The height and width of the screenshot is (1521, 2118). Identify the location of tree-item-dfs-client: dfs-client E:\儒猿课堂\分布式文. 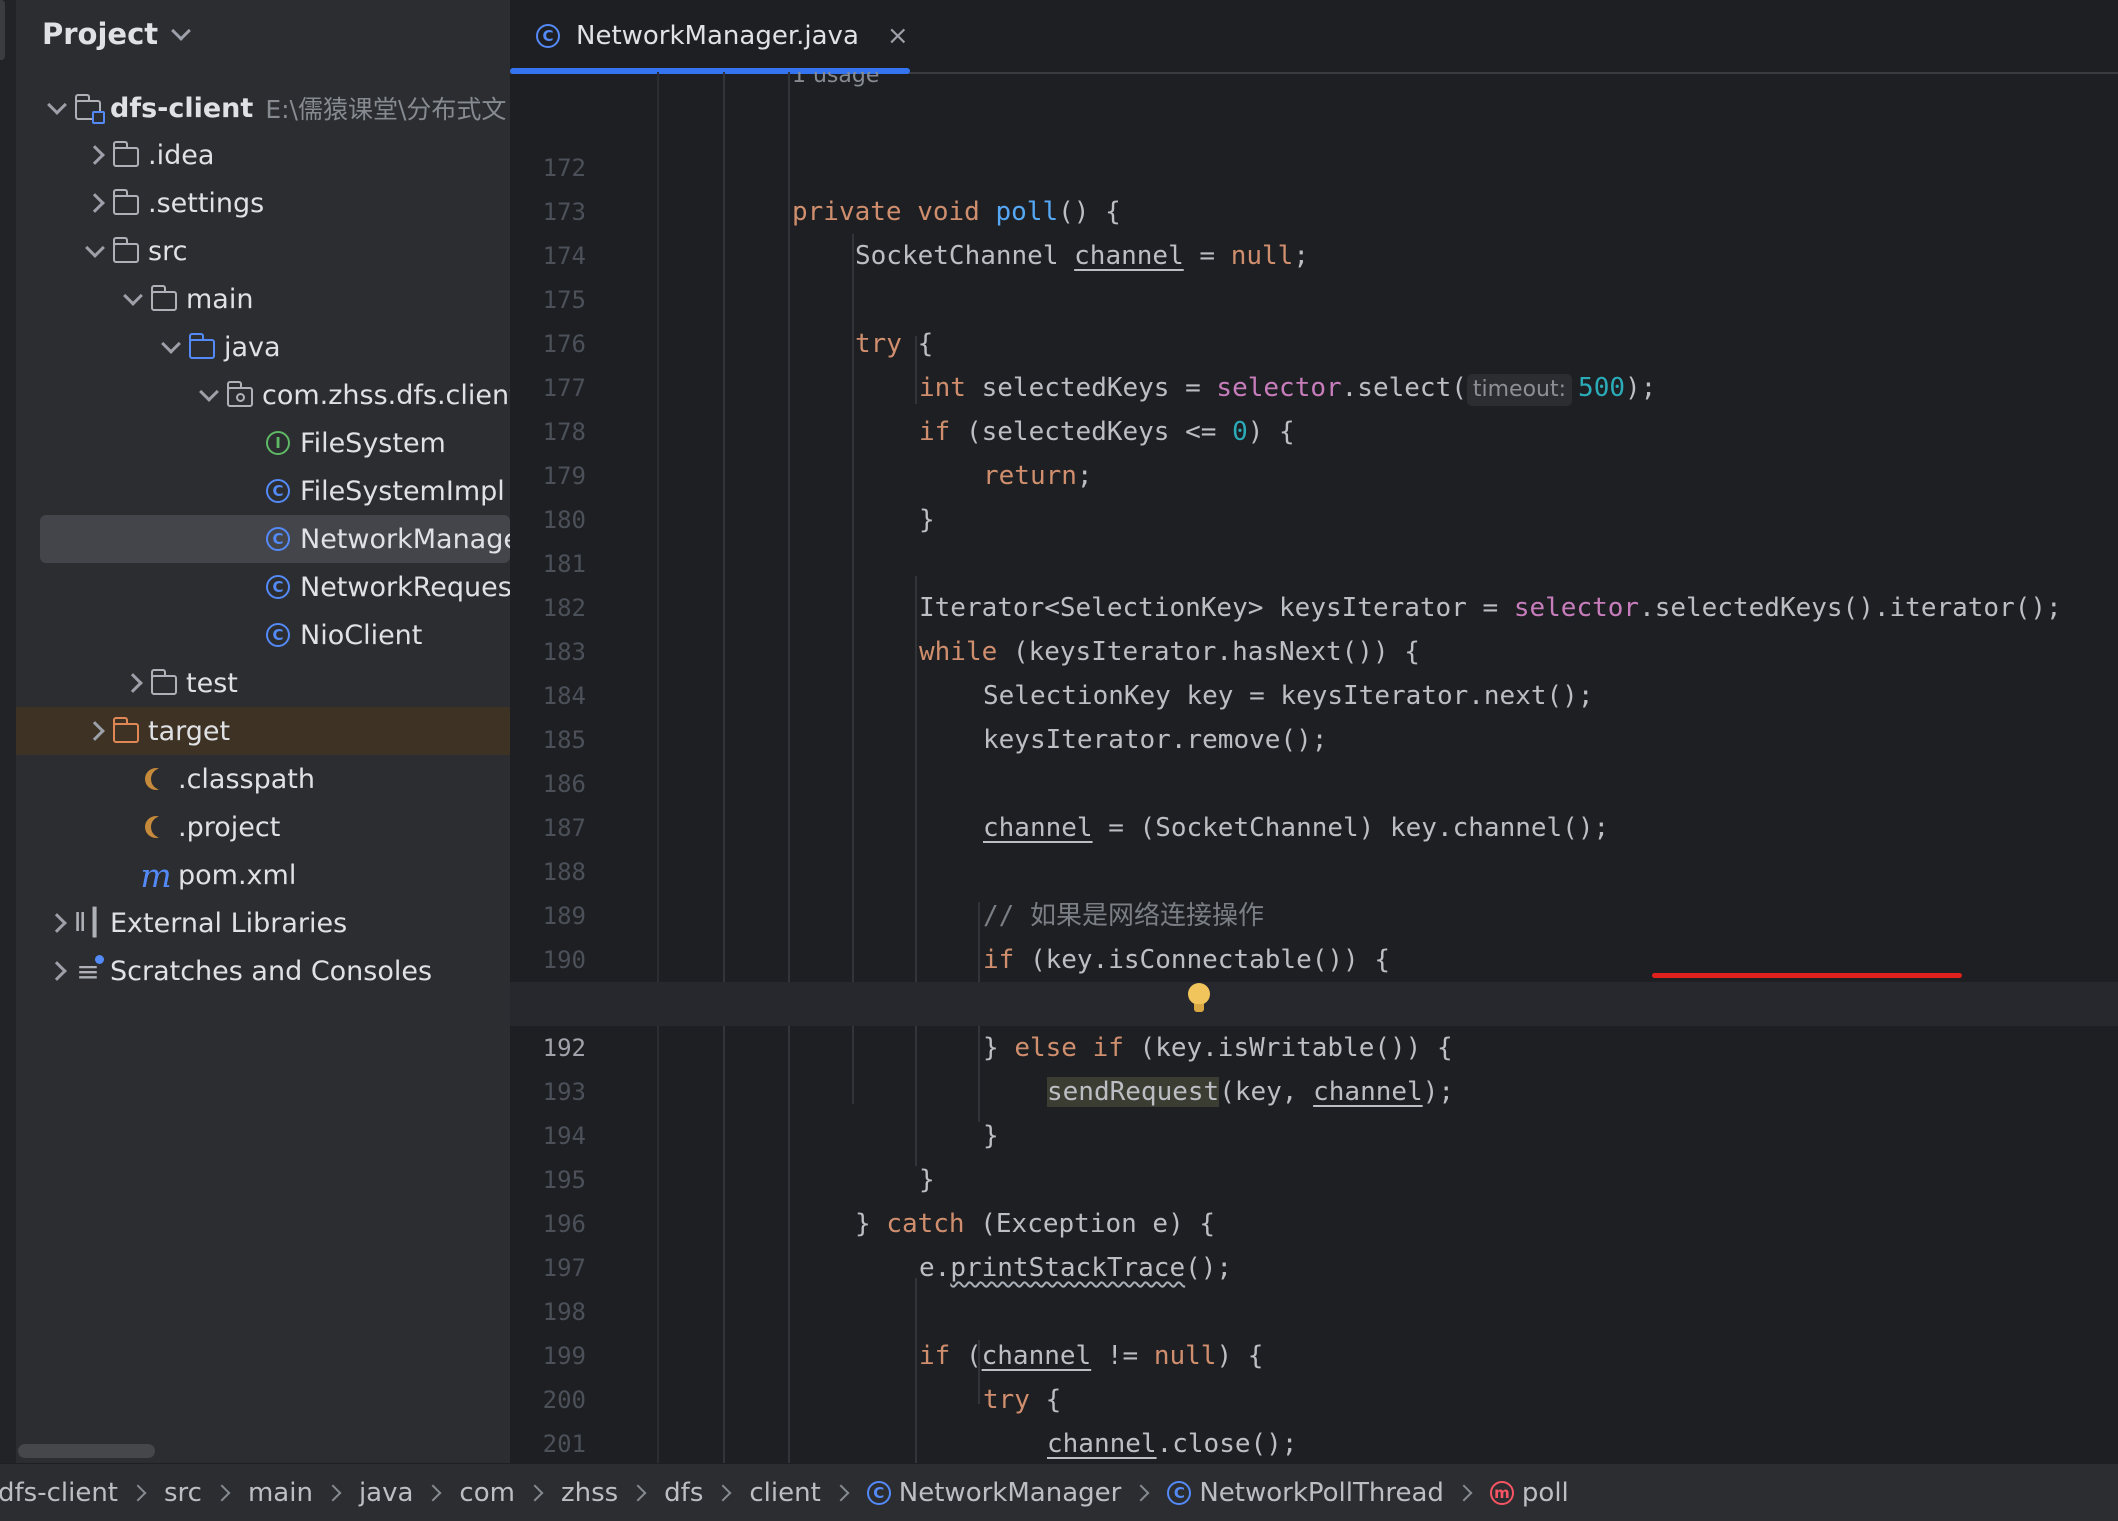
(263, 108).